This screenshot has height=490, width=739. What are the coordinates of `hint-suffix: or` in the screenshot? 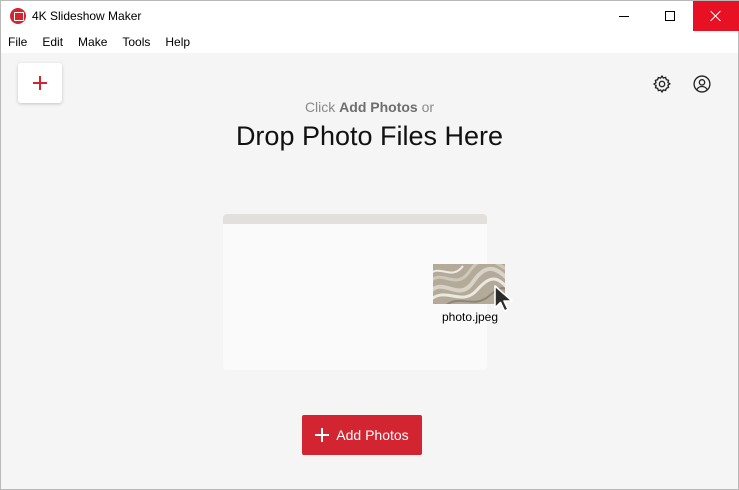 It's located at (428, 107).